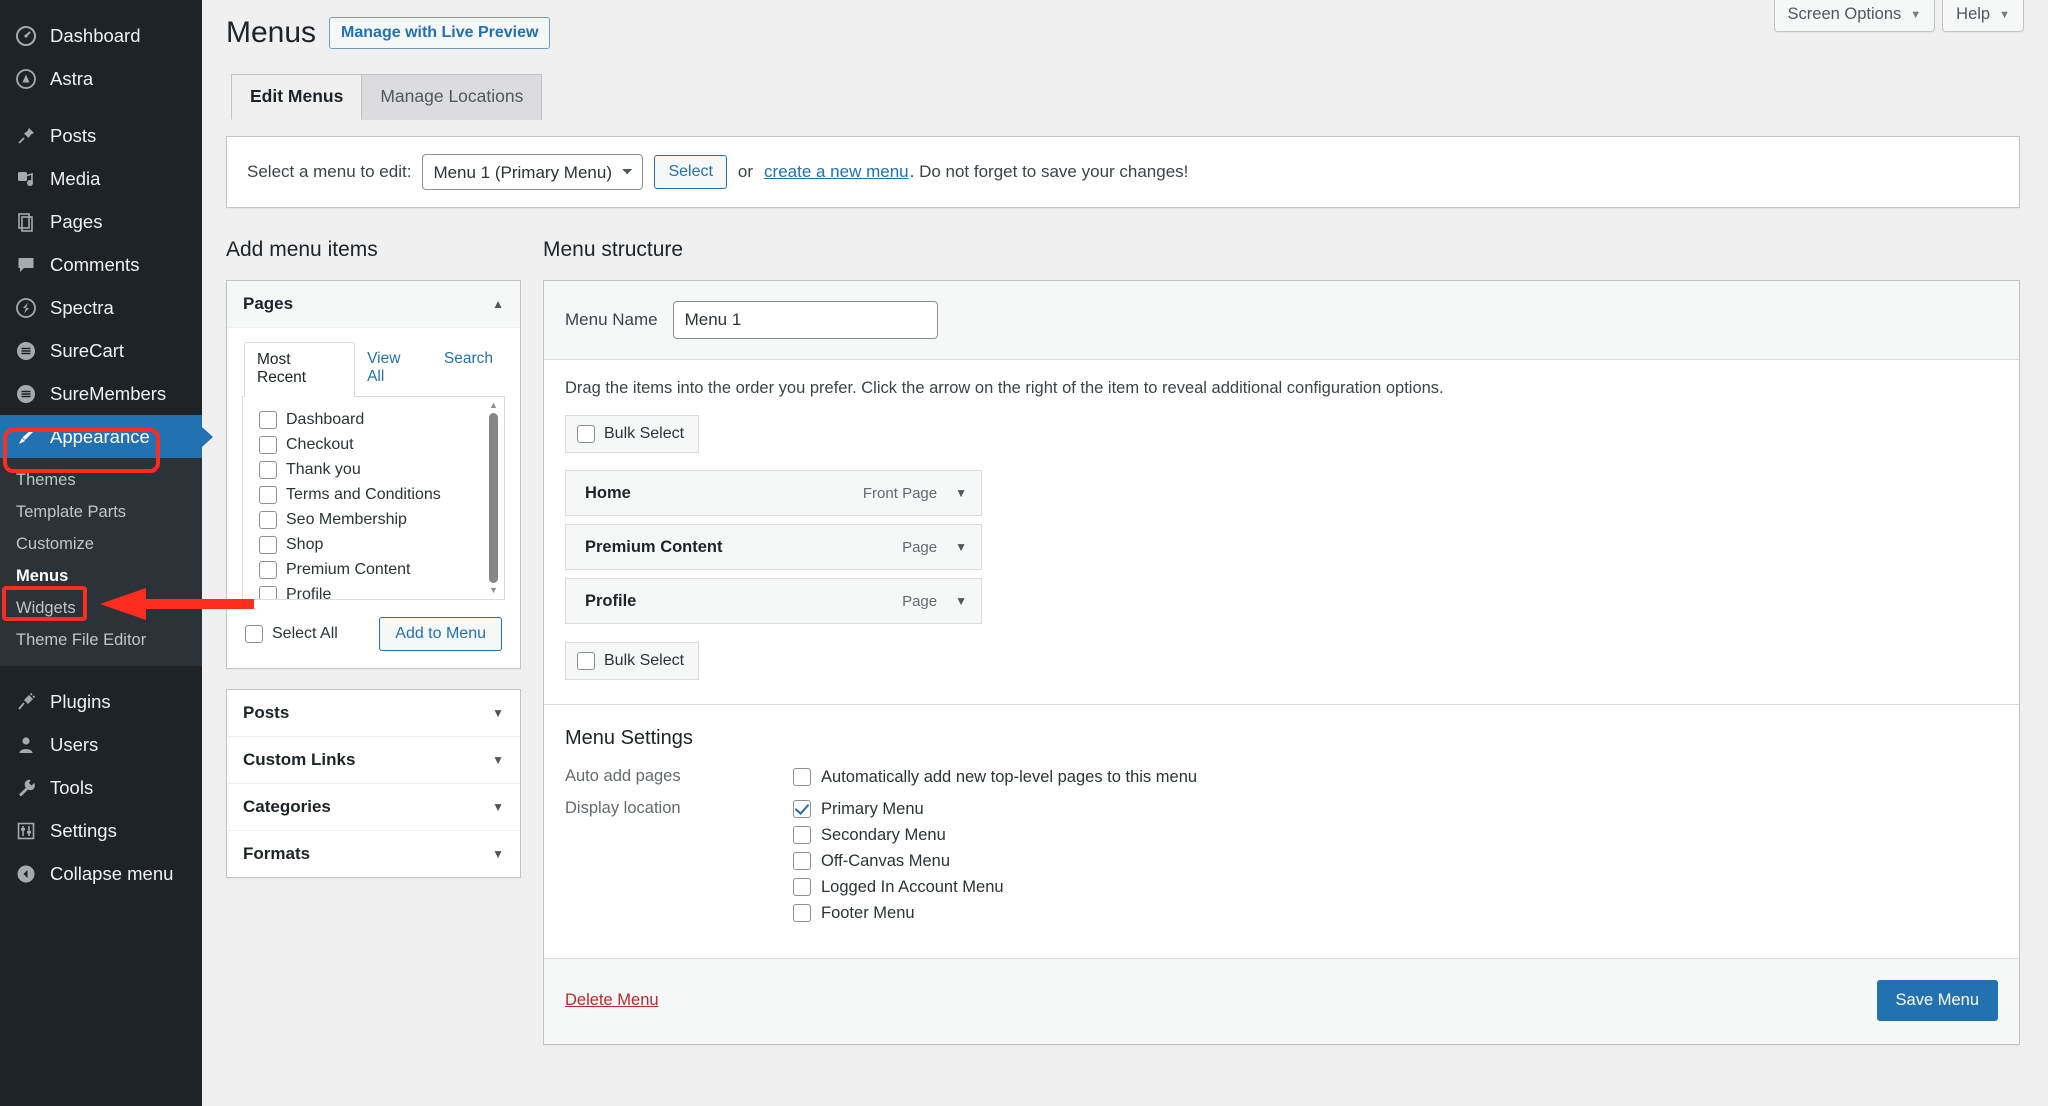 The image size is (2048, 1106). What do you see at coordinates (101, 178) in the screenshot?
I see `sidebar-item-media: Media` at bounding box center [101, 178].